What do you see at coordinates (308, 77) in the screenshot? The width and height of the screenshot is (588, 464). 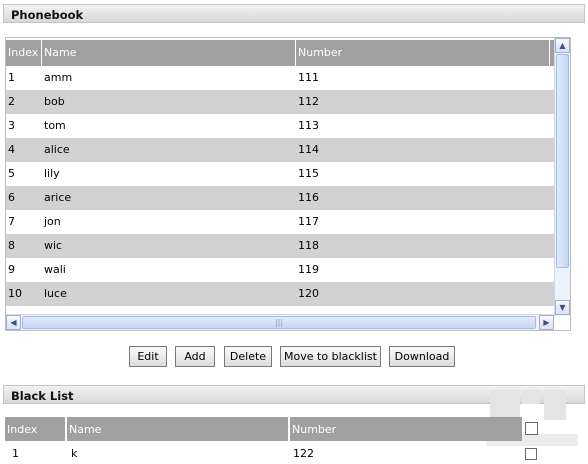 I see `cell-number: 111` at bounding box center [308, 77].